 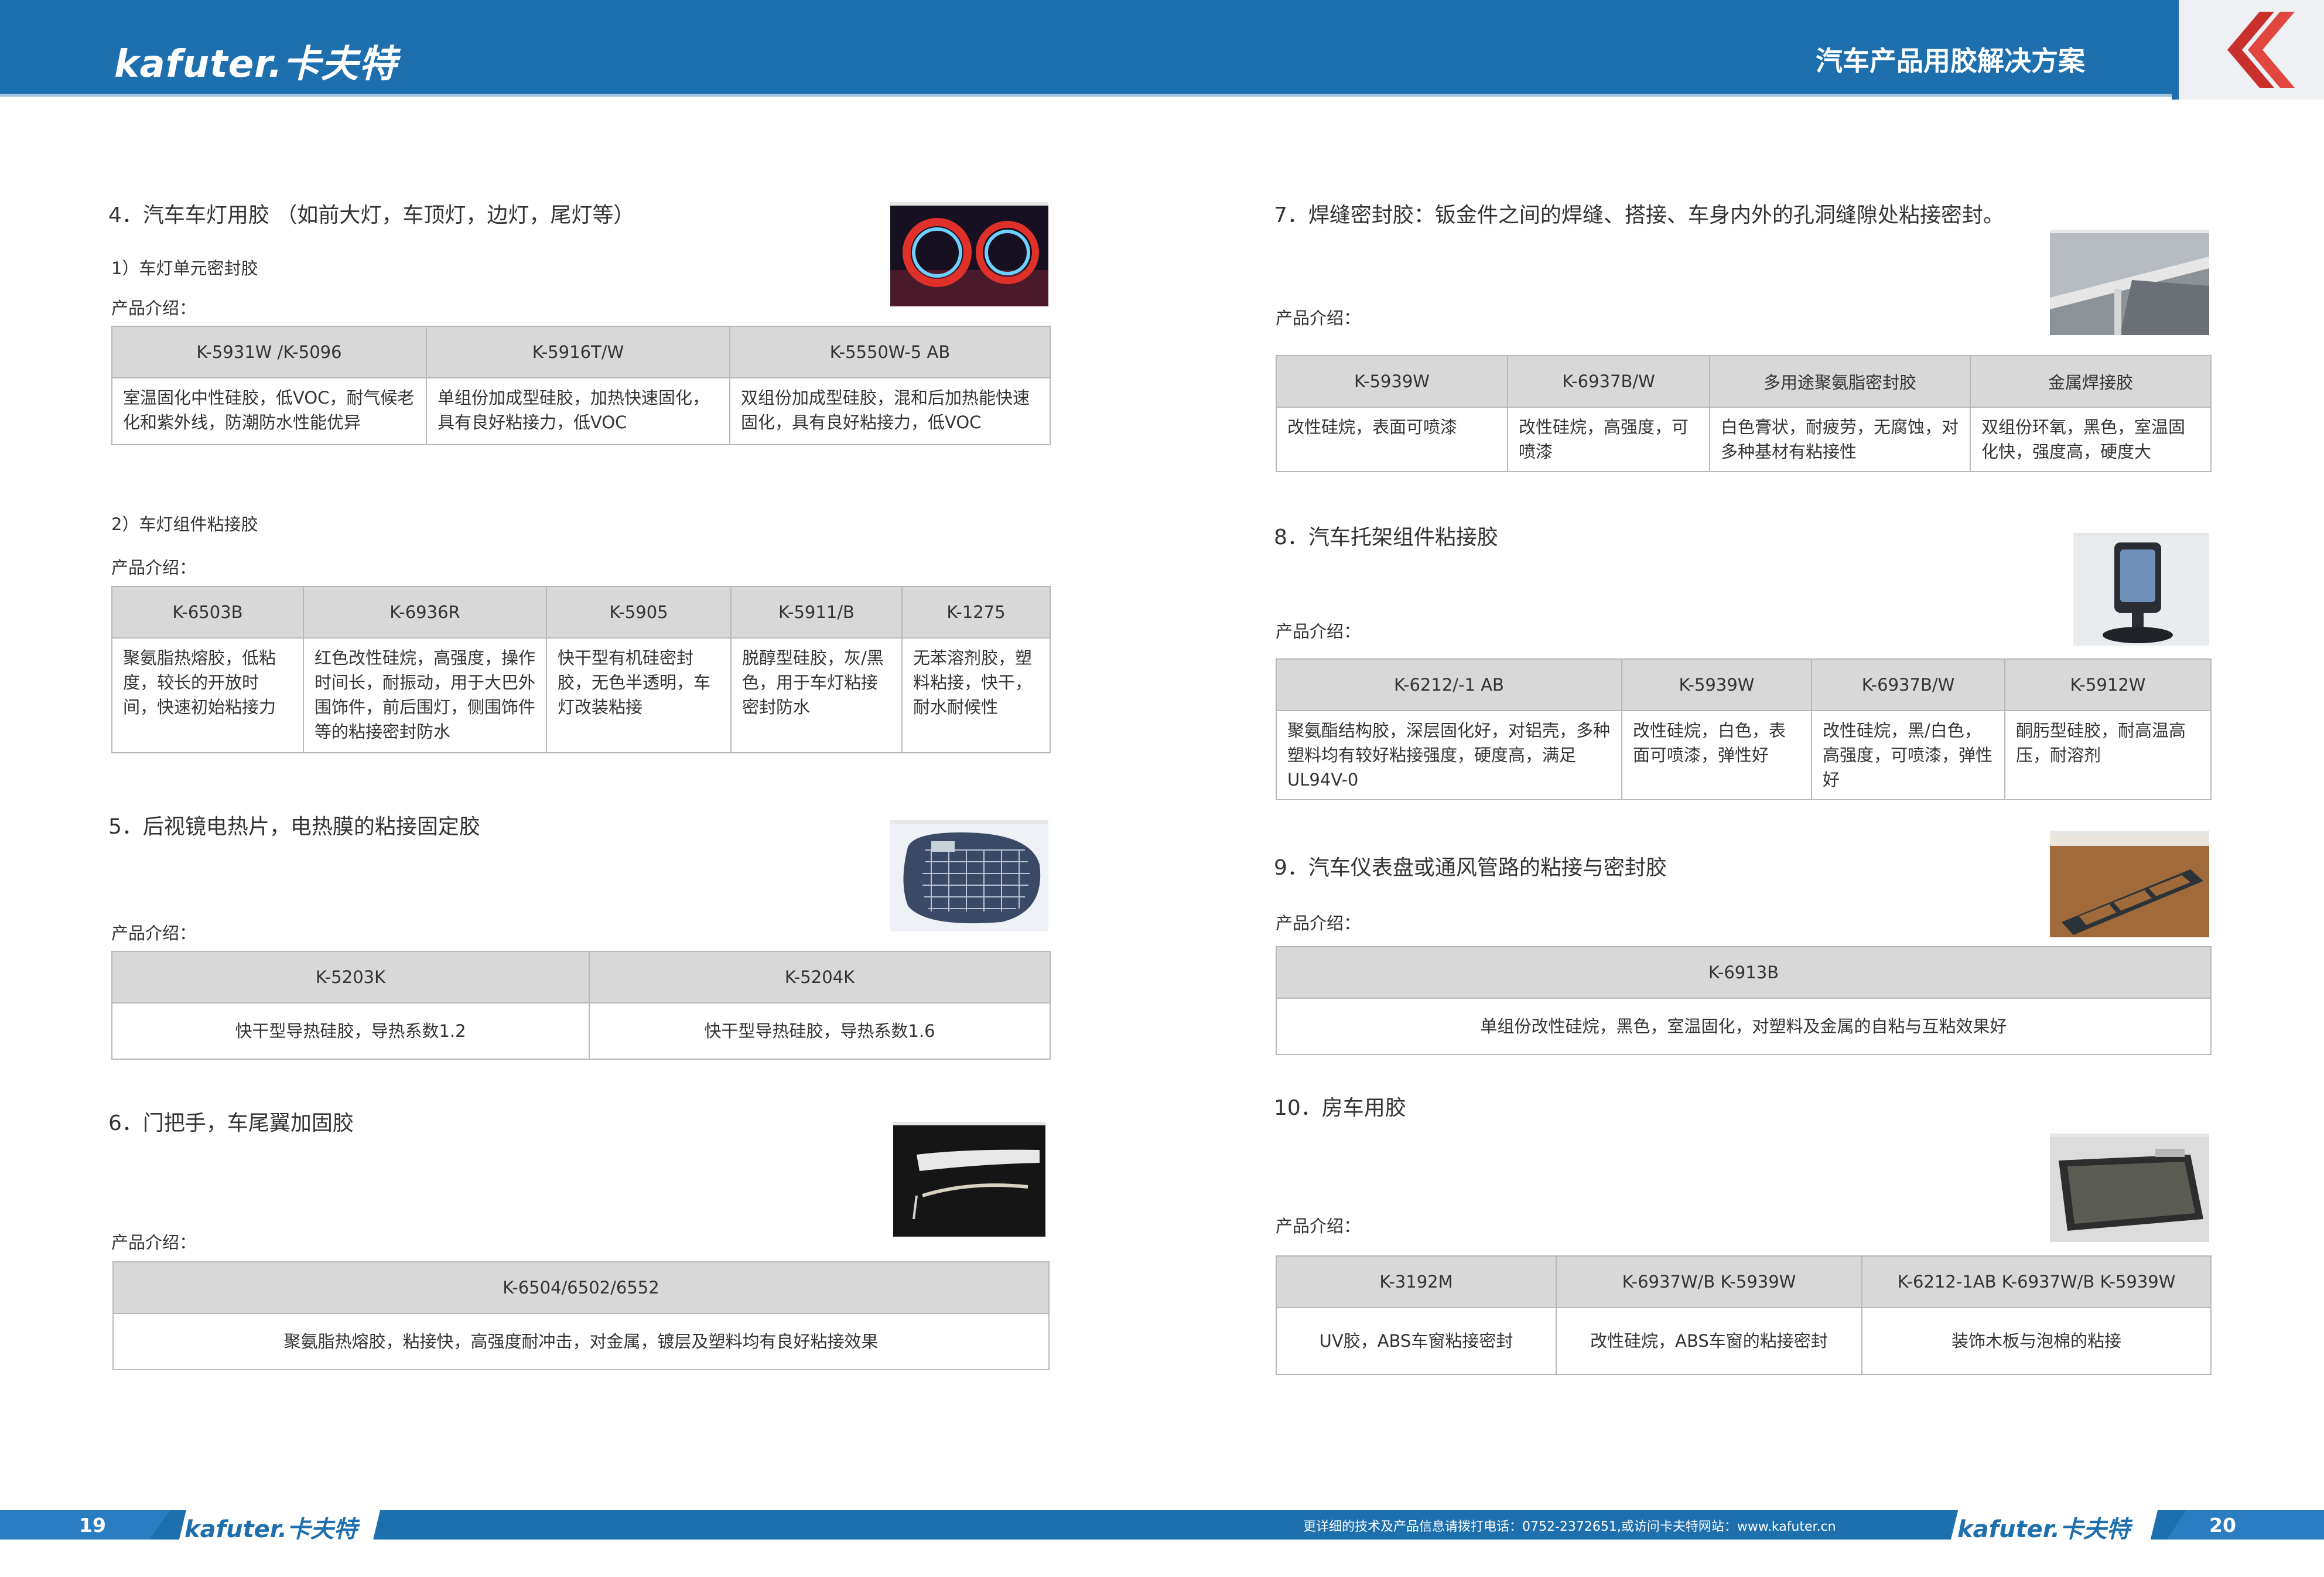 I want to click on footer-logo-left: kafuter.卡夫特, so click(x=280, y=1525).